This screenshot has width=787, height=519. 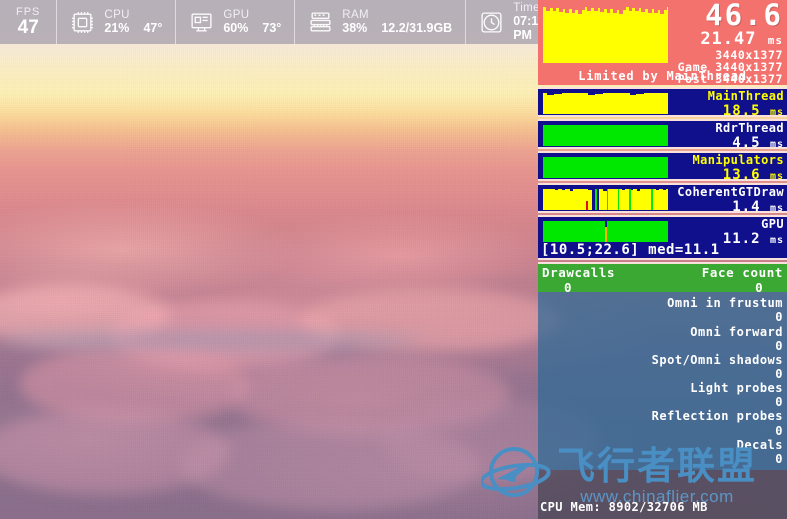 I want to click on hud-text-ram: RAM 38% 12.2/31.9GB, so click(x=397, y=22).